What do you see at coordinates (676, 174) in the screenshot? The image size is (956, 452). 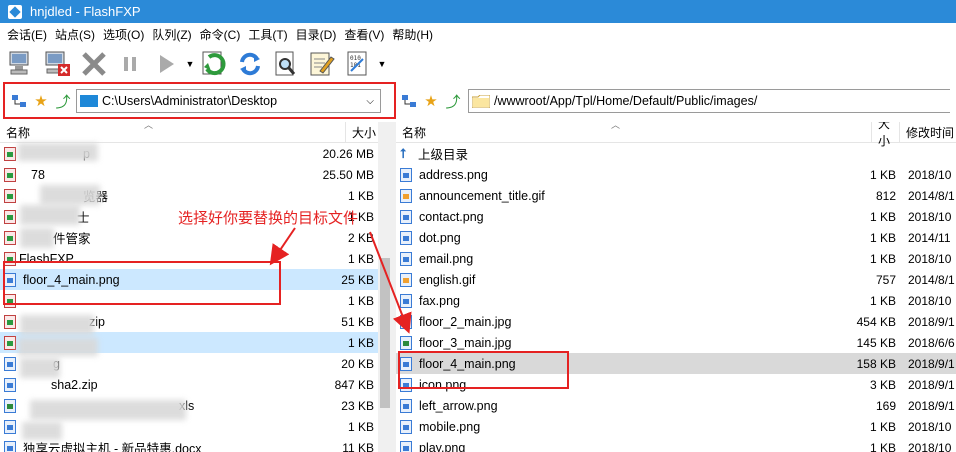 I see `list-item: address.png 1 KB 2018/10` at bounding box center [676, 174].